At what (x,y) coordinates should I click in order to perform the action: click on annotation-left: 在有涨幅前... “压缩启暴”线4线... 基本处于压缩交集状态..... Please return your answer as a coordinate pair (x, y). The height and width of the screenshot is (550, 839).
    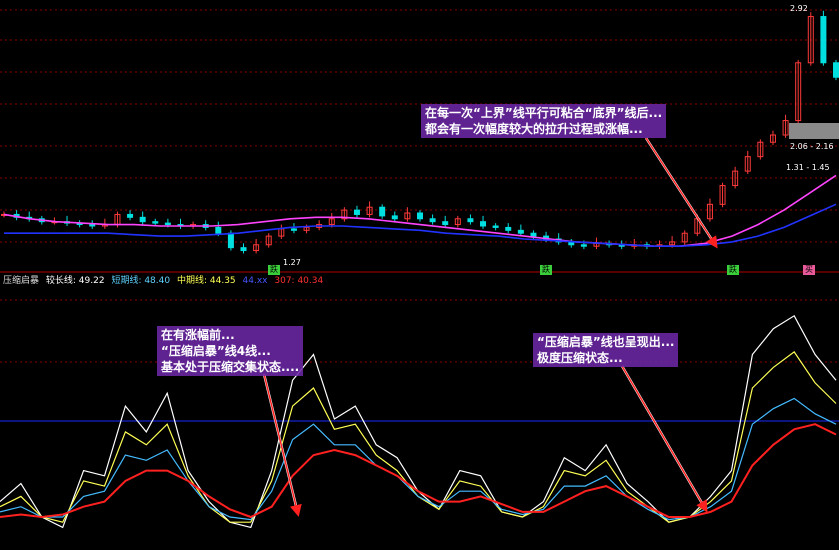
    Looking at the image, I should click on (230, 351).